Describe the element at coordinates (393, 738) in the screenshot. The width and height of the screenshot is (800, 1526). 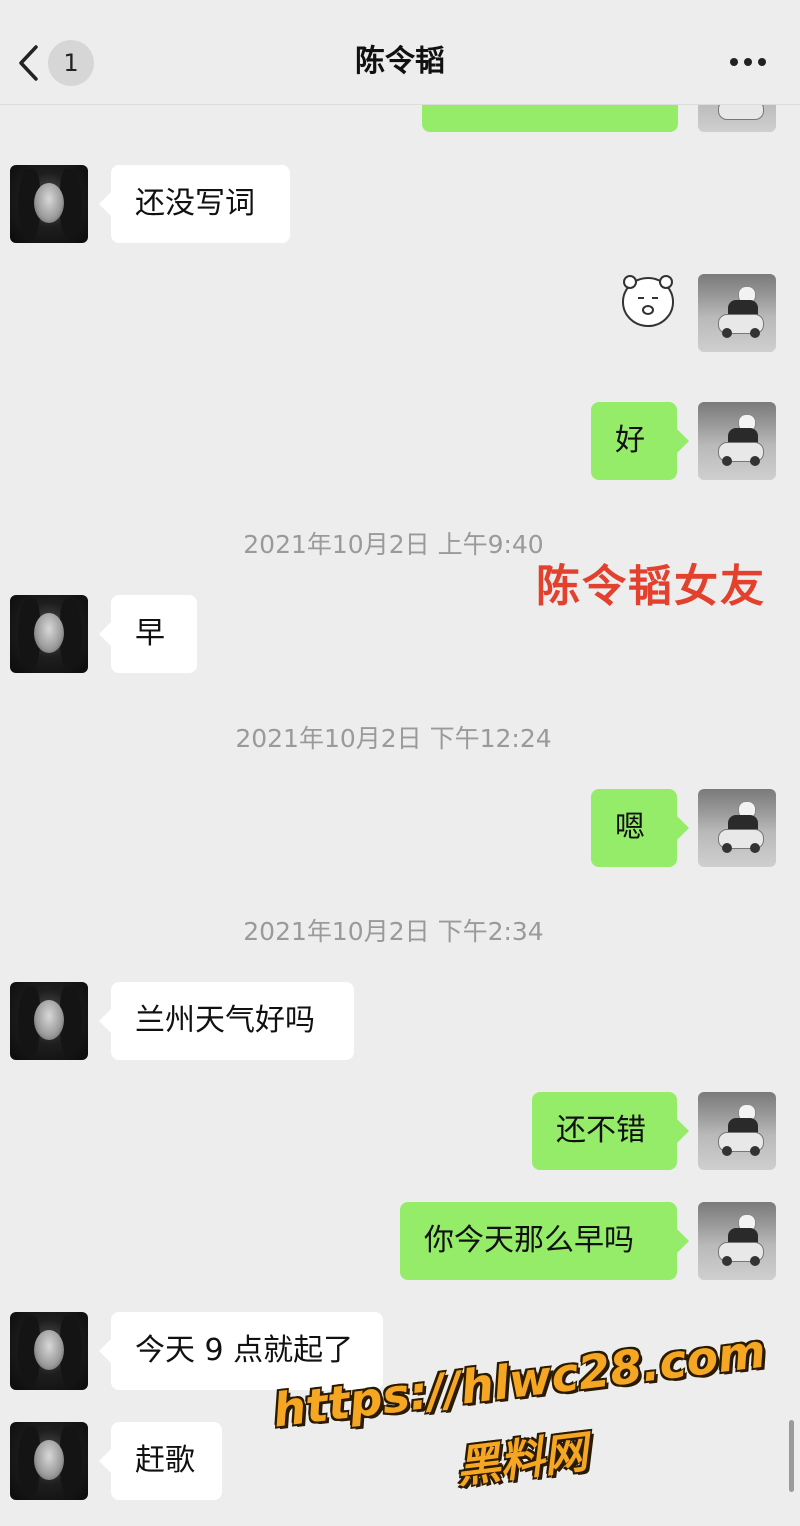
I see `timestamp: 2021年10月2日 下午12:24` at that location.